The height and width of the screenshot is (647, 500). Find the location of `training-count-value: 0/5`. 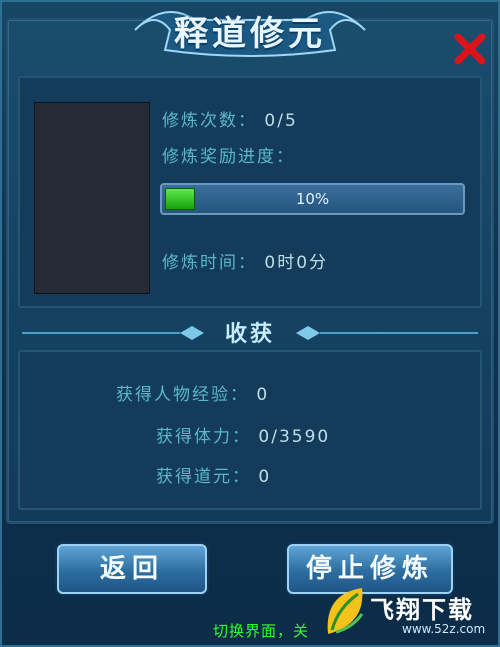

training-count-value: 0/5 is located at coordinates (281, 121).